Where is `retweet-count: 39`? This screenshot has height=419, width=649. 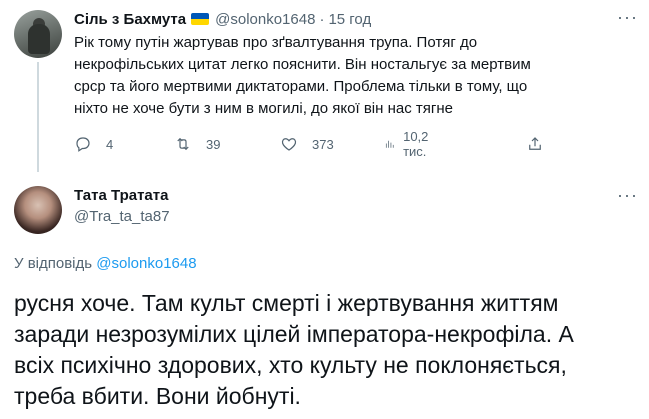 retweet-count: 39 is located at coordinates (213, 144).